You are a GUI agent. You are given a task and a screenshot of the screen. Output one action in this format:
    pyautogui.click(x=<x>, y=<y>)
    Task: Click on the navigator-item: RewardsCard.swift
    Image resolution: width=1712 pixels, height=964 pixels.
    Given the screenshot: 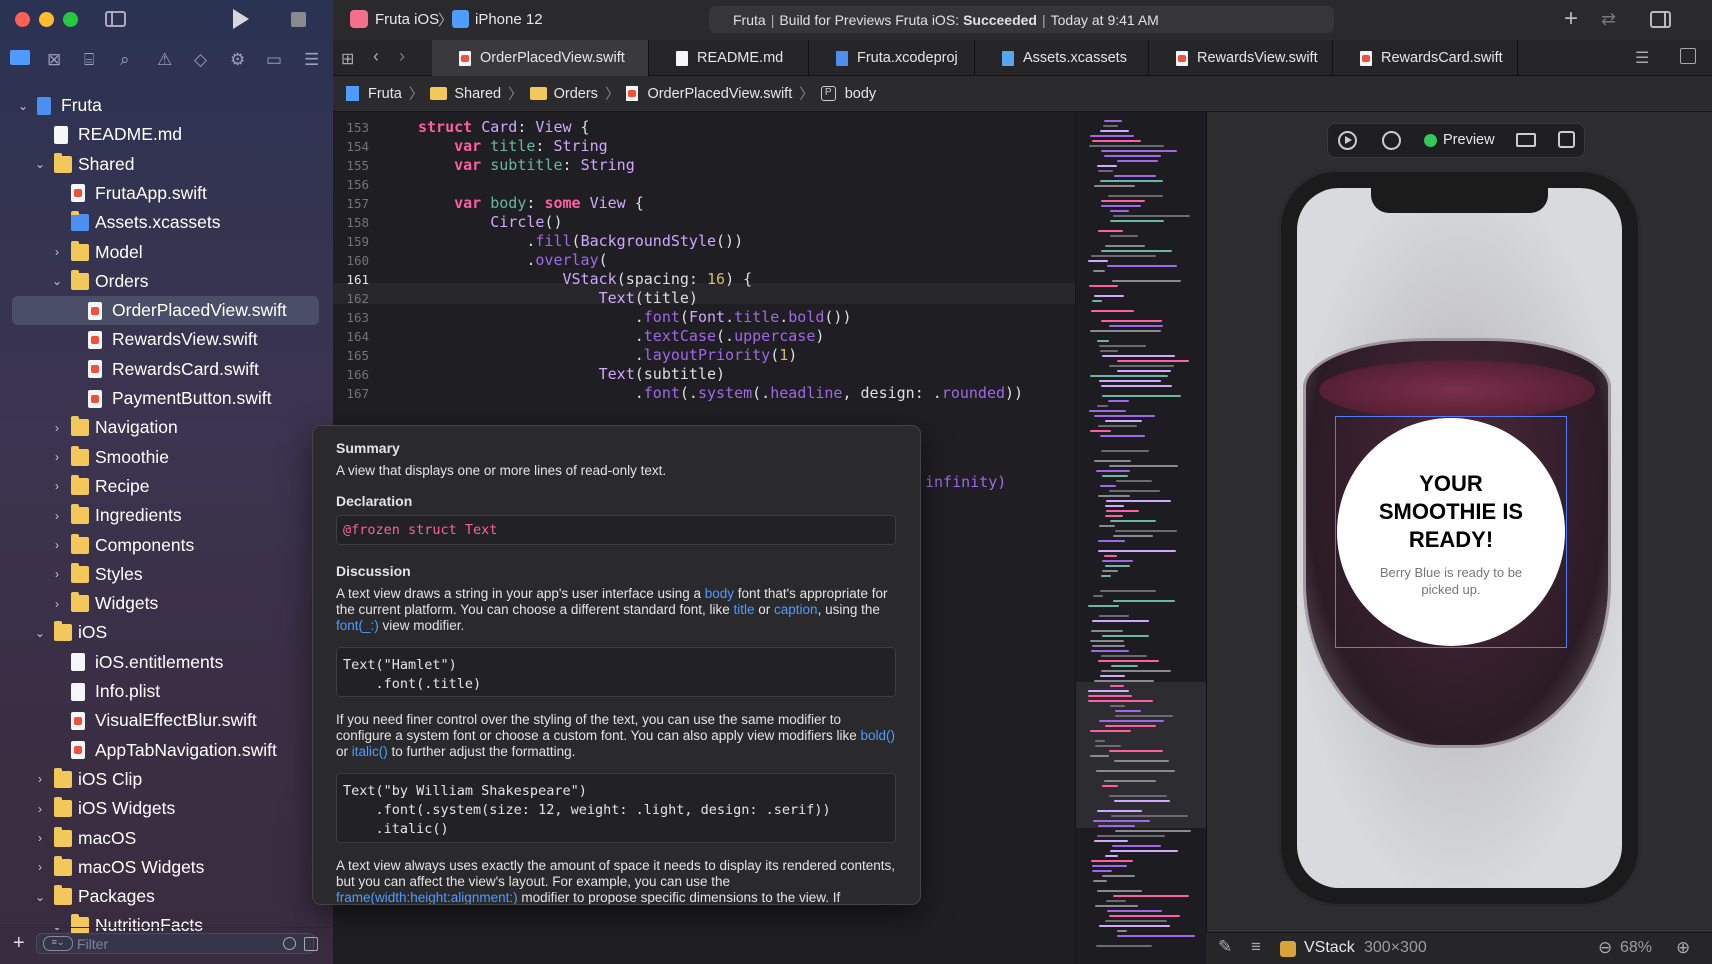 What is the action you would take?
    pyautogui.click(x=166, y=369)
    